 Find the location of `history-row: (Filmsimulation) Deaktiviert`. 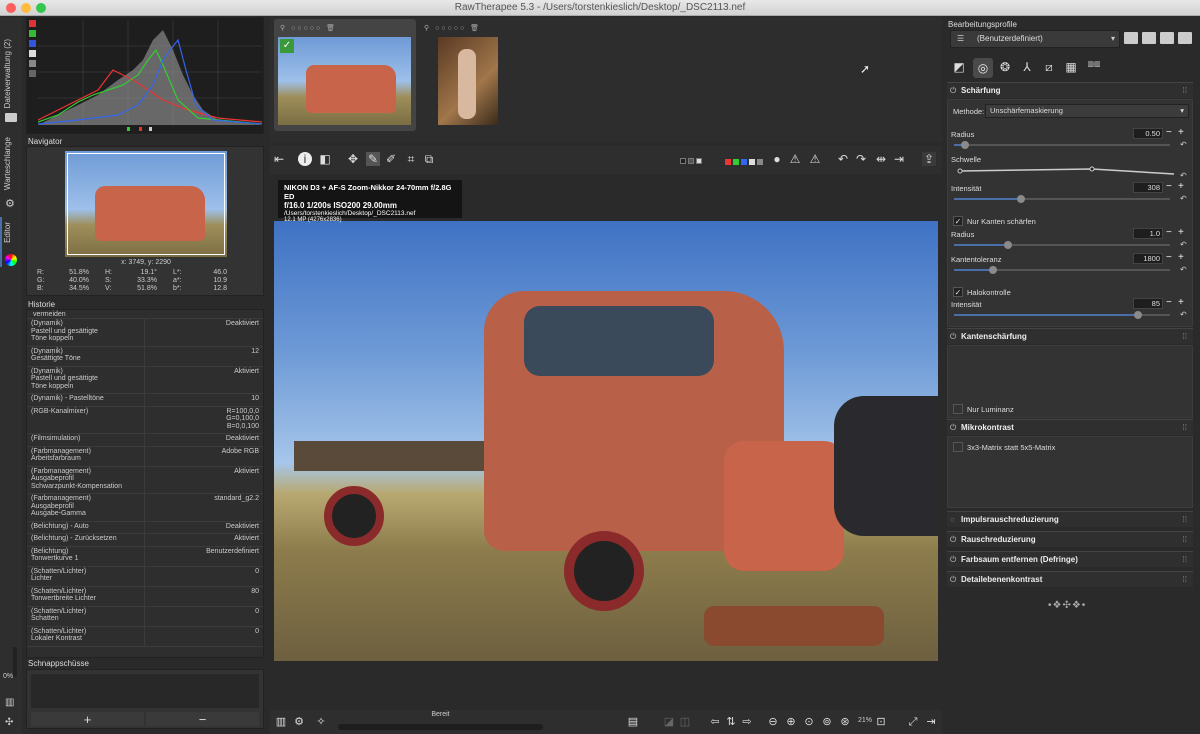

history-row: (Filmsimulation) Deaktiviert is located at coordinates (145, 440).